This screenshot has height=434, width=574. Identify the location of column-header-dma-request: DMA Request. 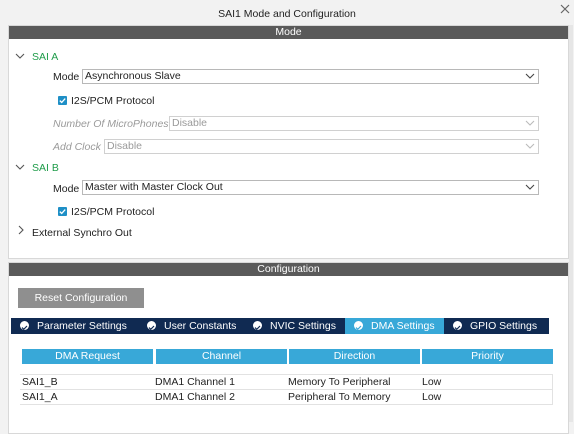
(87, 356).